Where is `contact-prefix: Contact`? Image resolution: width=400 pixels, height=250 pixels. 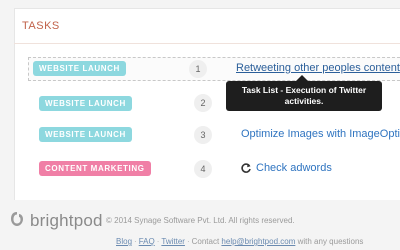
contact-prefix: Contact is located at coordinates (205, 241).